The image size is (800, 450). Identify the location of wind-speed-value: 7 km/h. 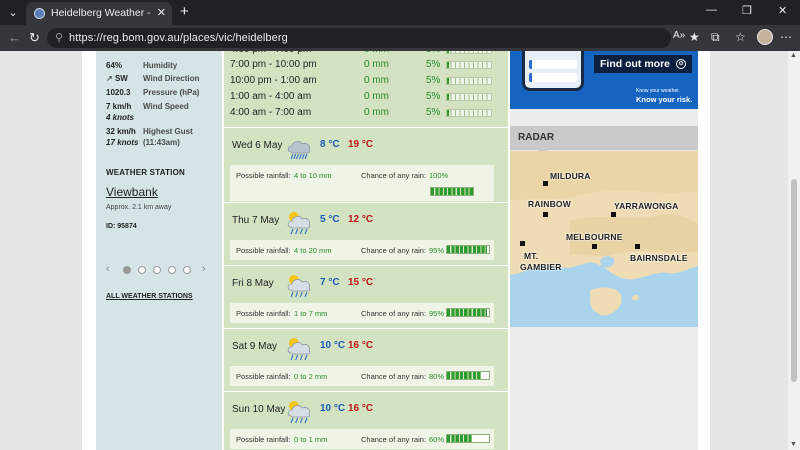
(119, 106).